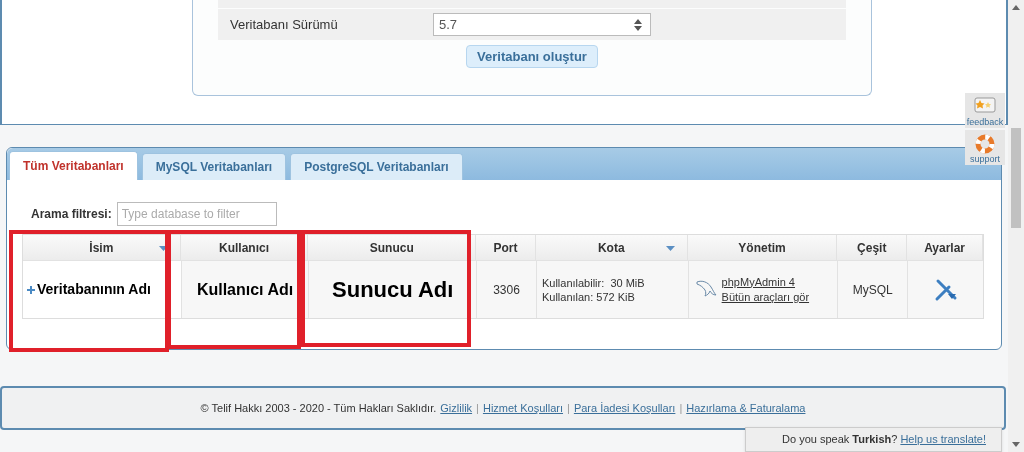  I want to click on user-name: Kullanıcı Adı, so click(245, 289).